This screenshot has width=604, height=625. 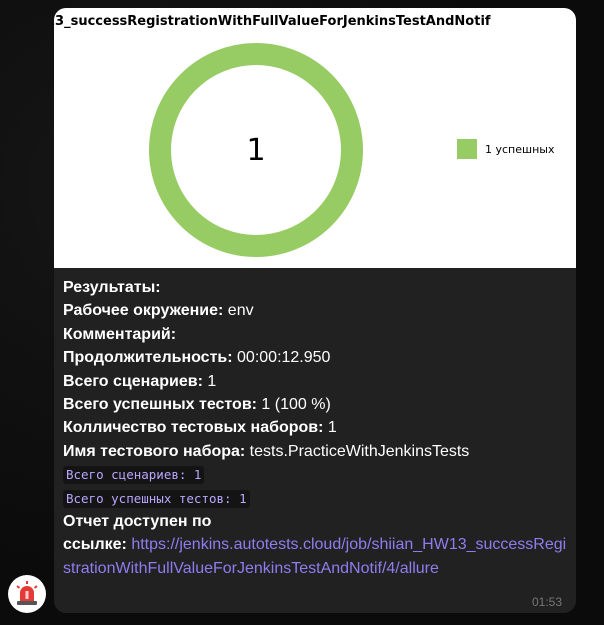 I want to click on comment-label: Комментарий:, so click(x=120, y=334).